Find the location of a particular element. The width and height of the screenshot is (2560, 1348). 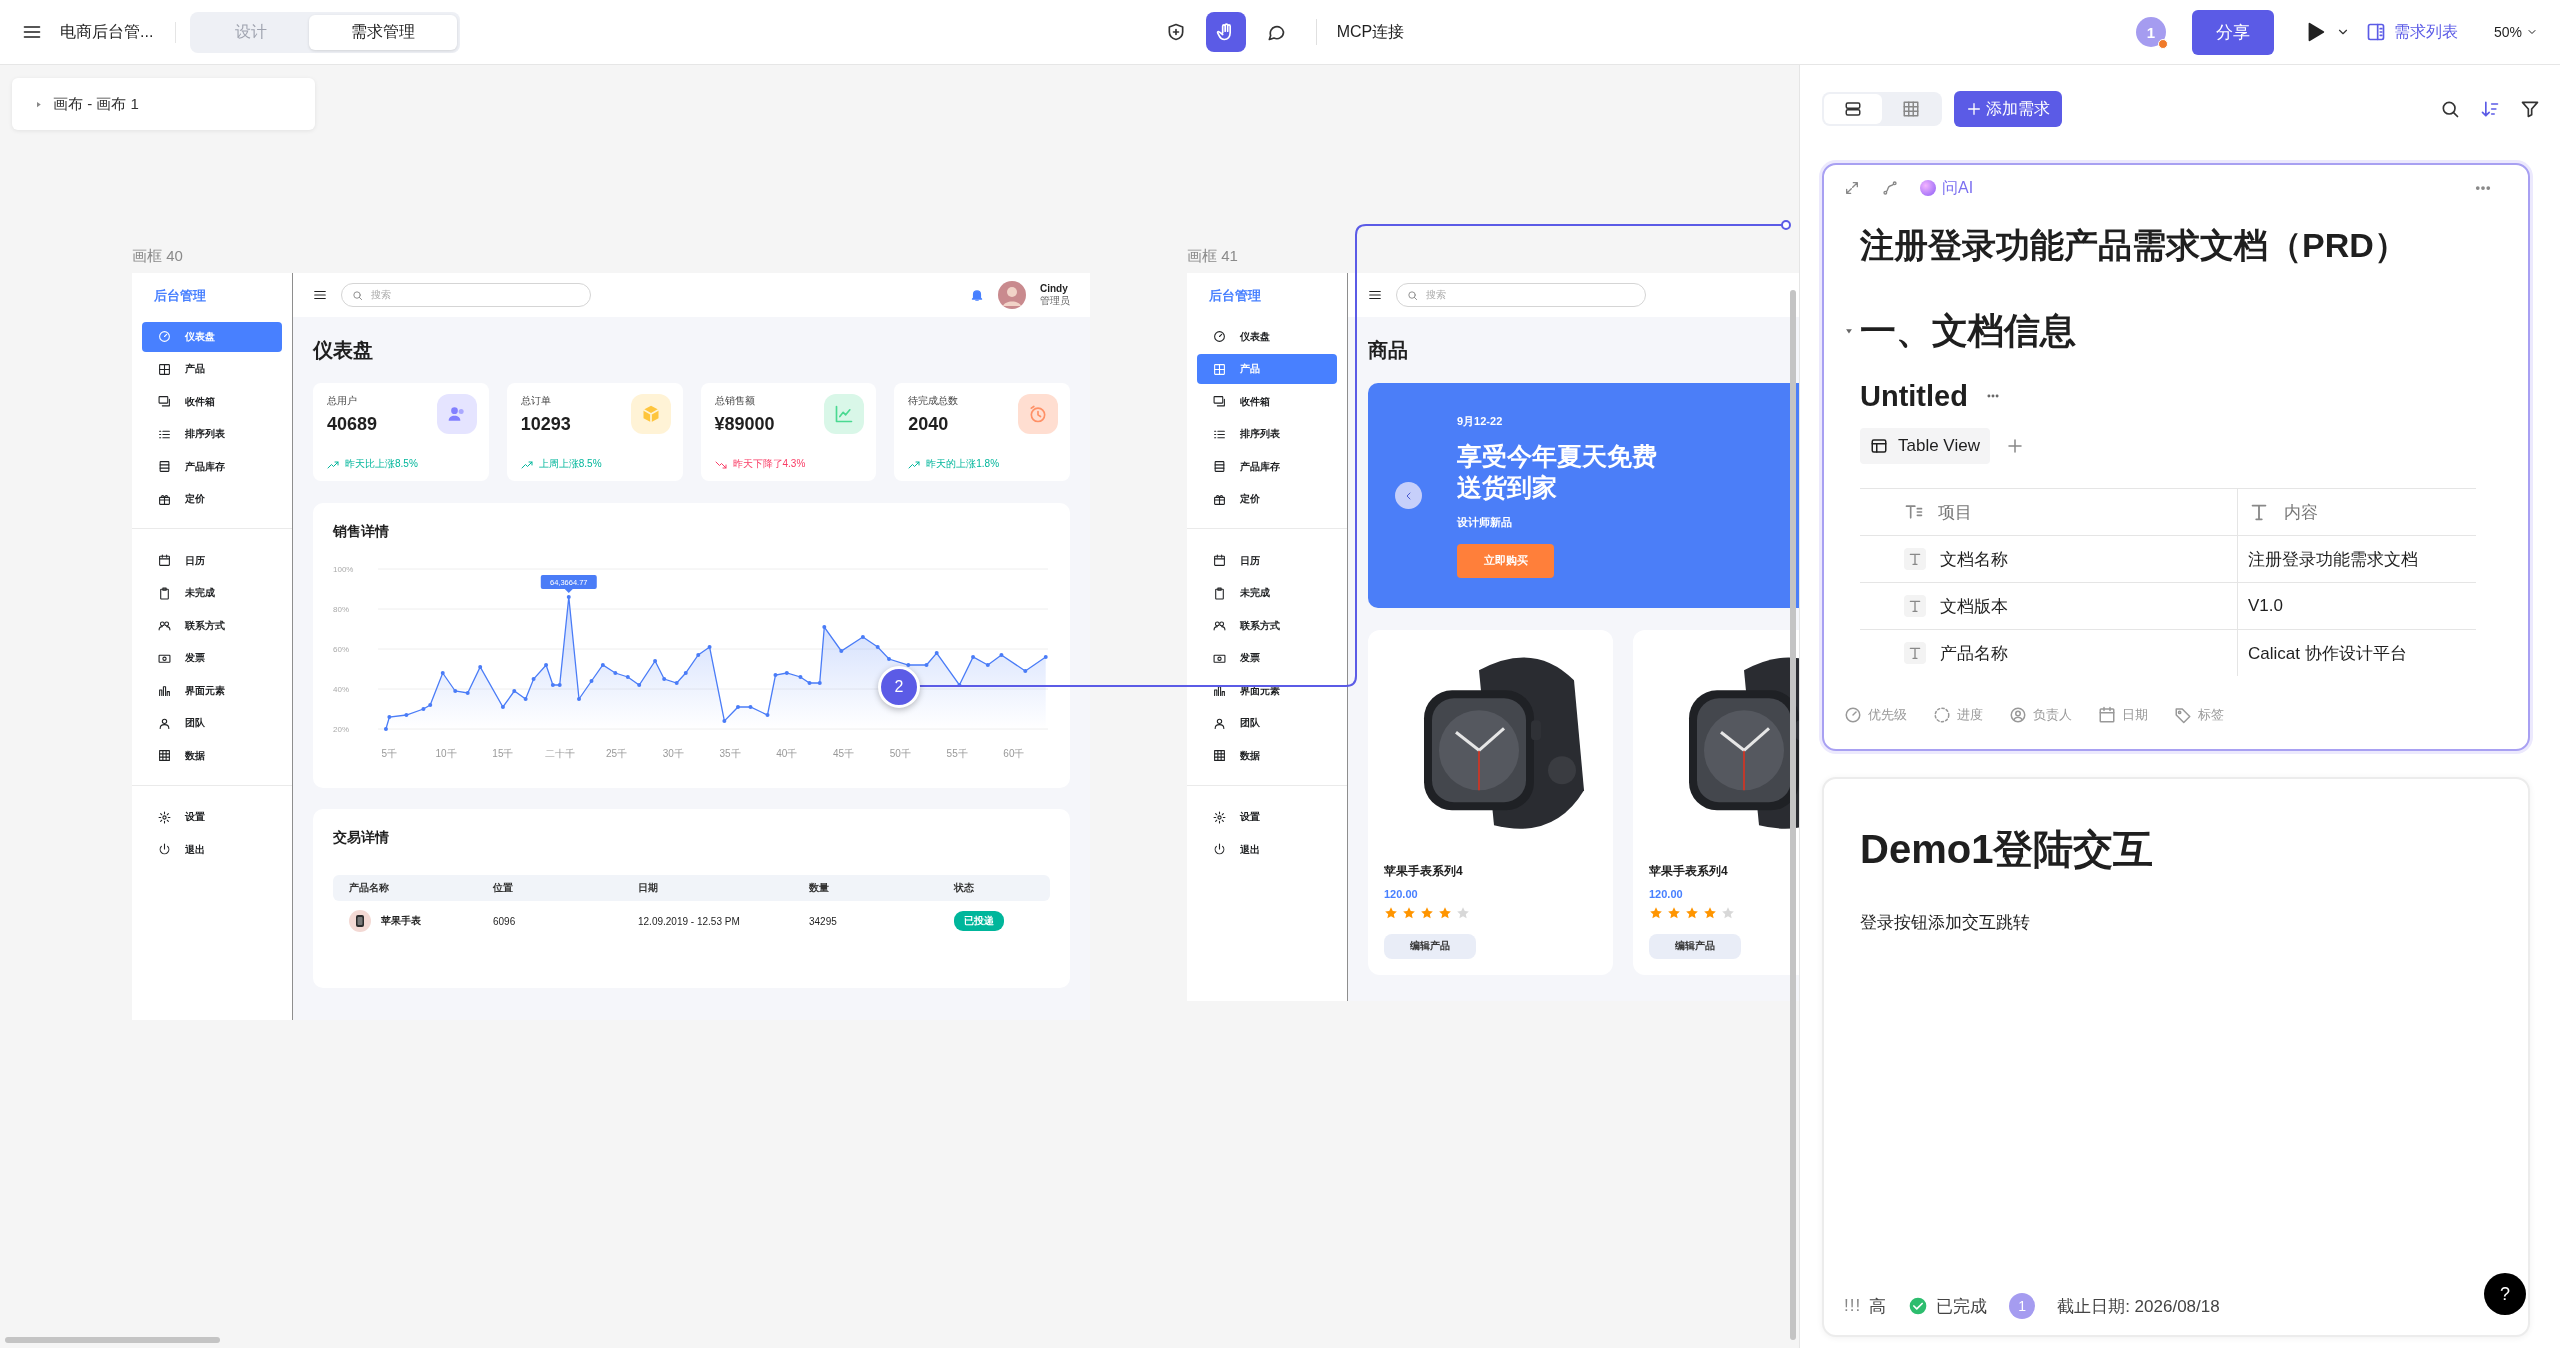

triangle-down-icon is located at coordinates (1849, 331).